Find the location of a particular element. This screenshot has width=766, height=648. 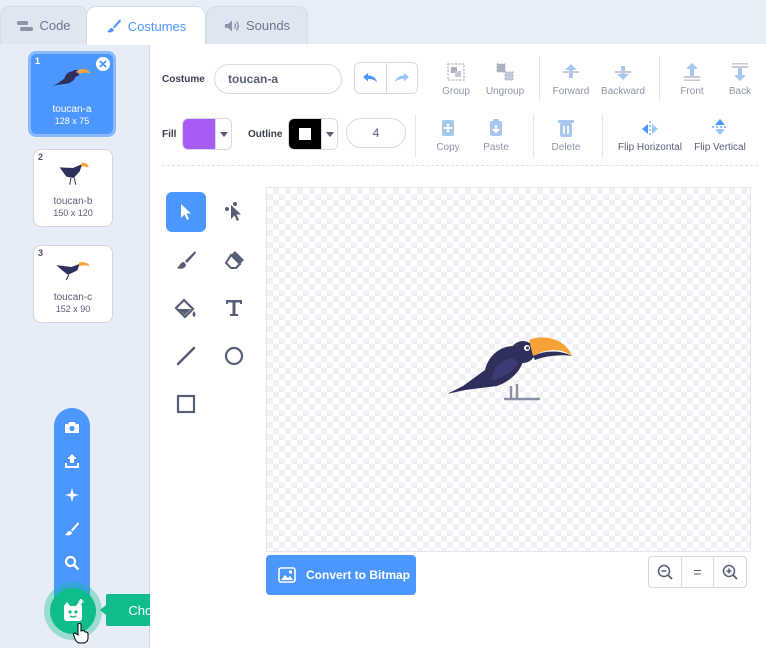

zoom-controls: = is located at coordinates (697, 572).